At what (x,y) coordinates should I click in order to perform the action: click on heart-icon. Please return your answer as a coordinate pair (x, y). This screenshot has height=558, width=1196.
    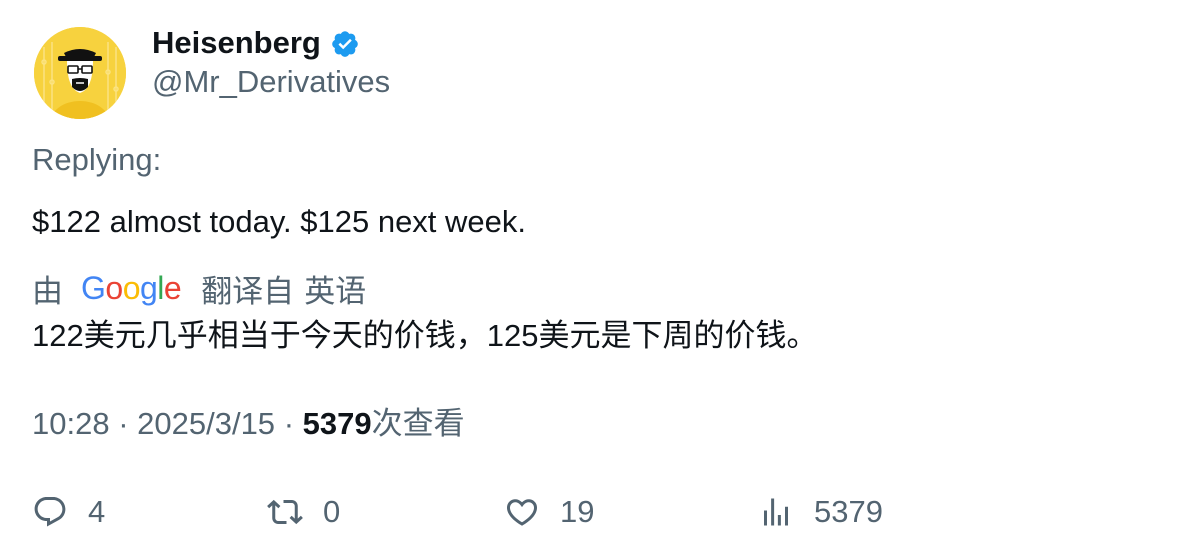
    Looking at the image, I should click on (522, 512).